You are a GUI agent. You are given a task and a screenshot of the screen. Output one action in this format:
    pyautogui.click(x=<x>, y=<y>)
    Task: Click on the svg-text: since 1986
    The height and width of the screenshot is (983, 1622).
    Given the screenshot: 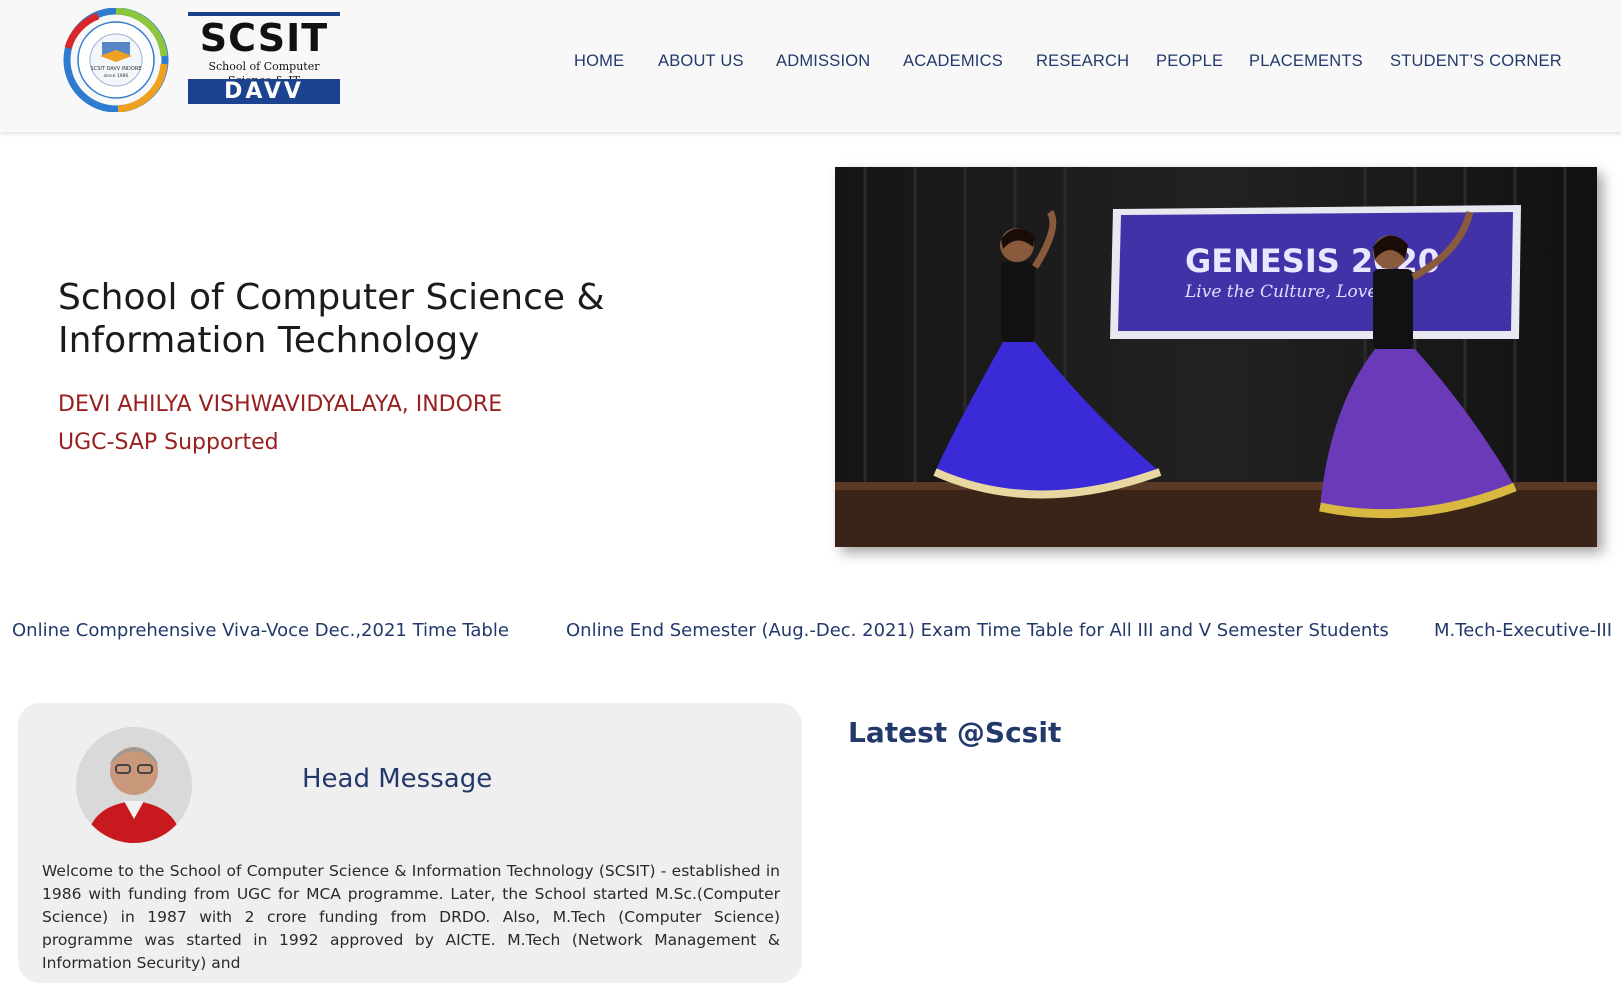 What is the action you would take?
    pyautogui.click(x=116, y=76)
    